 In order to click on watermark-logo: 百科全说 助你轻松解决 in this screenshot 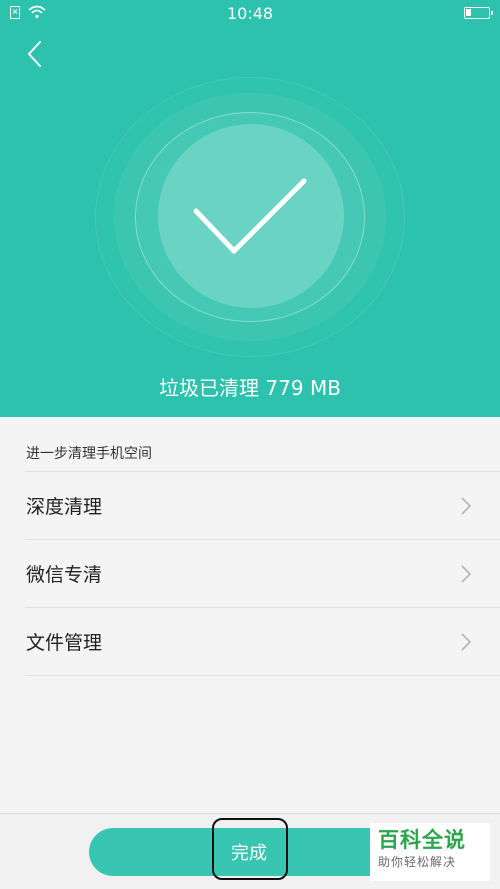, I will do `click(430, 852)`.